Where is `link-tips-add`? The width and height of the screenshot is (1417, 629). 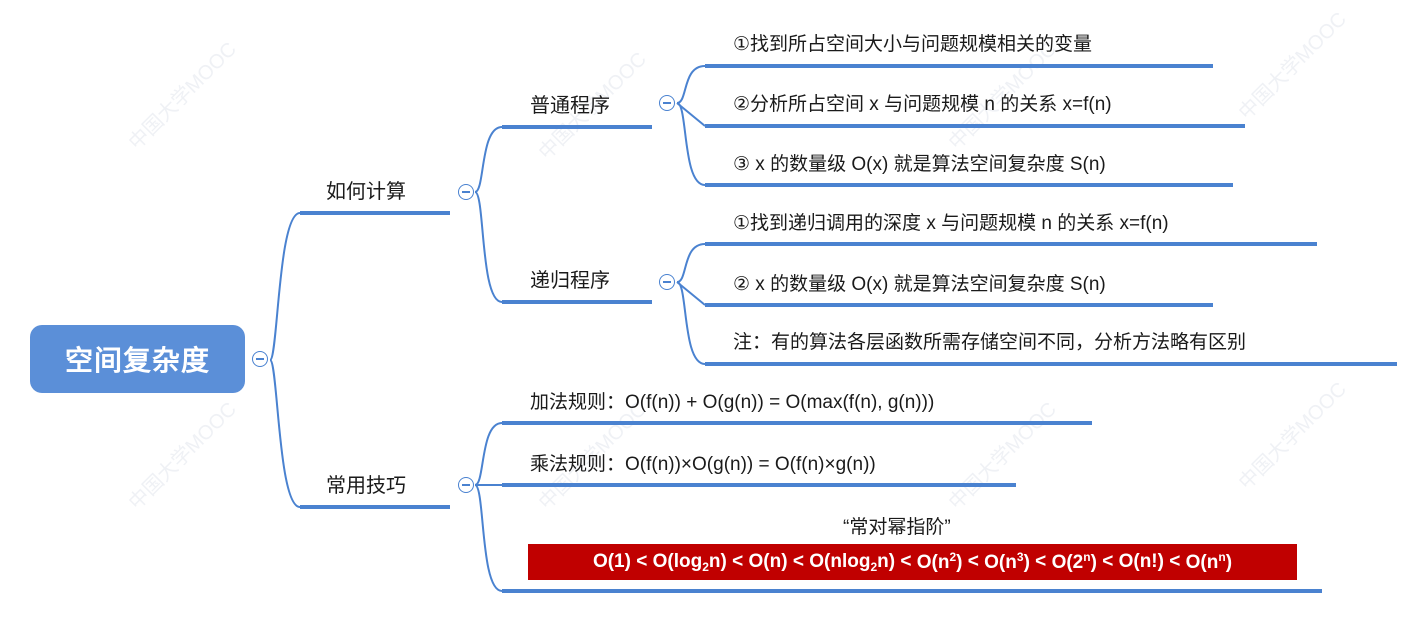 link-tips-add is located at coordinates (488, 454).